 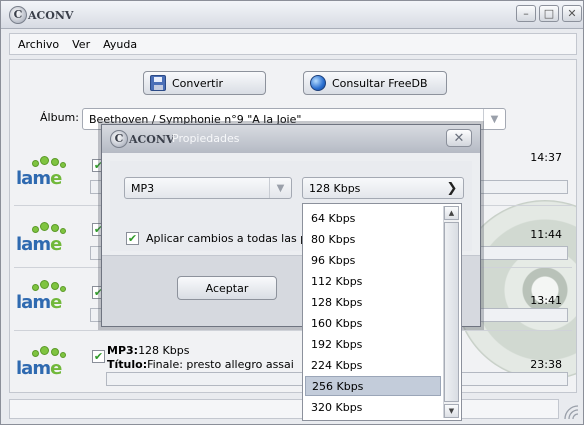 I want to click on format-select: MP3 ▼, so click(x=208, y=188).